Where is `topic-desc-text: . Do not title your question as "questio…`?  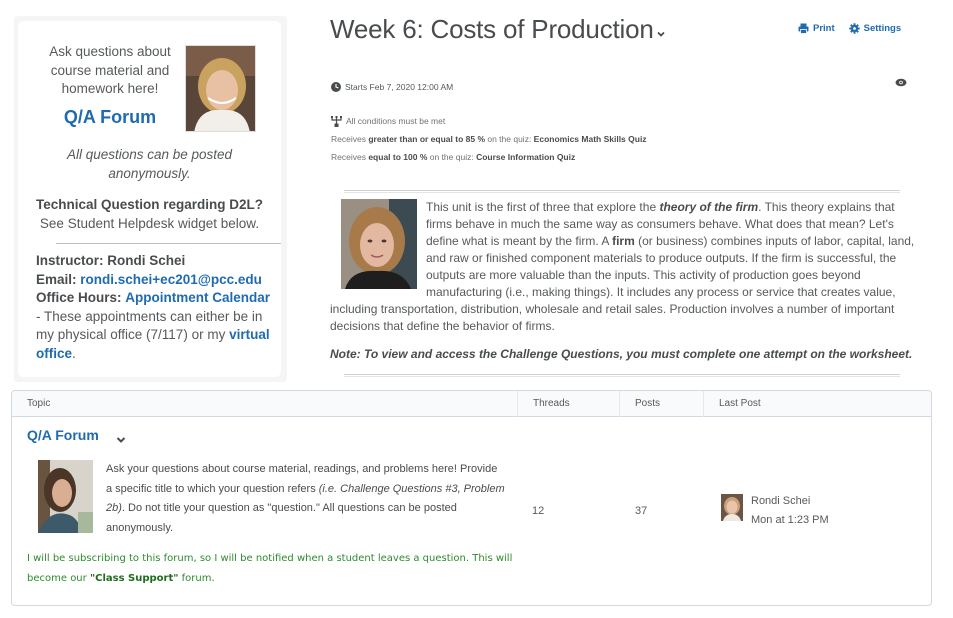
topic-desc-text: . Do not title your question as "questio… is located at coordinates (281, 518).